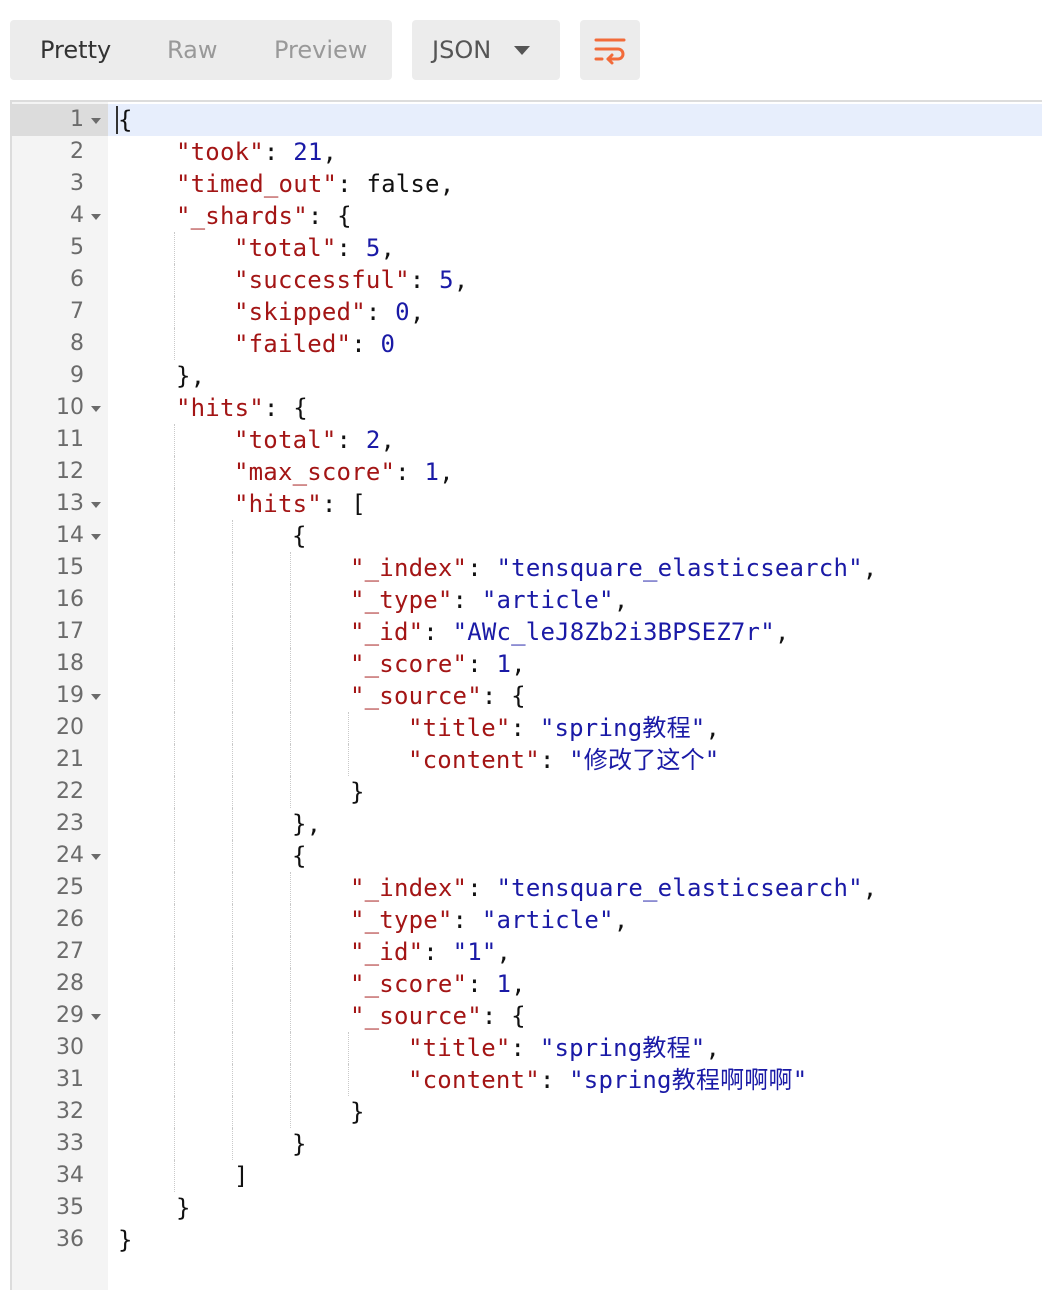  What do you see at coordinates (644, 760) in the screenshot?
I see `json-string: "修改了这个"` at bounding box center [644, 760].